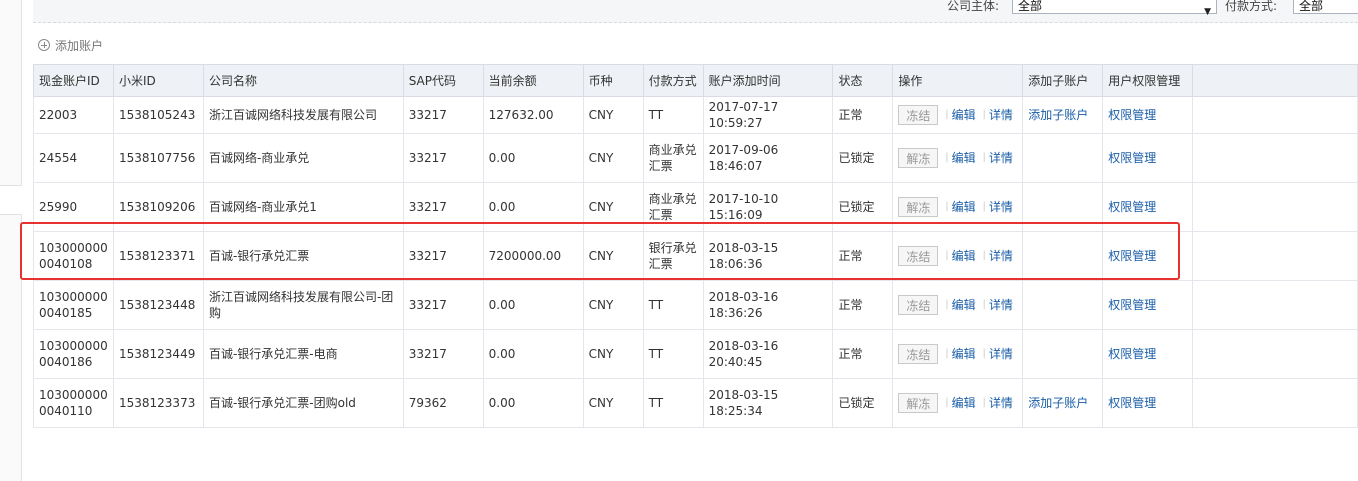 The width and height of the screenshot is (1358, 481). I want to click on account-id-cell: 25990, so click(73, 207).